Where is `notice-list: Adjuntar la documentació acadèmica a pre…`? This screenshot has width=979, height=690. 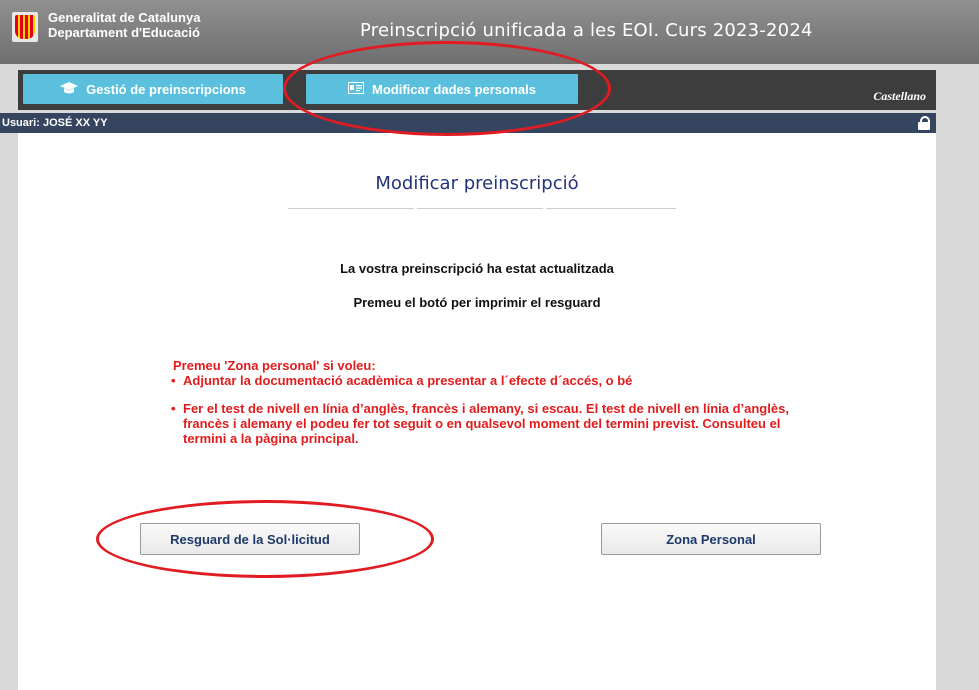 notice-list: Adjuntar la documentació acadèmica a pre… is located at coordinates (493, 380).